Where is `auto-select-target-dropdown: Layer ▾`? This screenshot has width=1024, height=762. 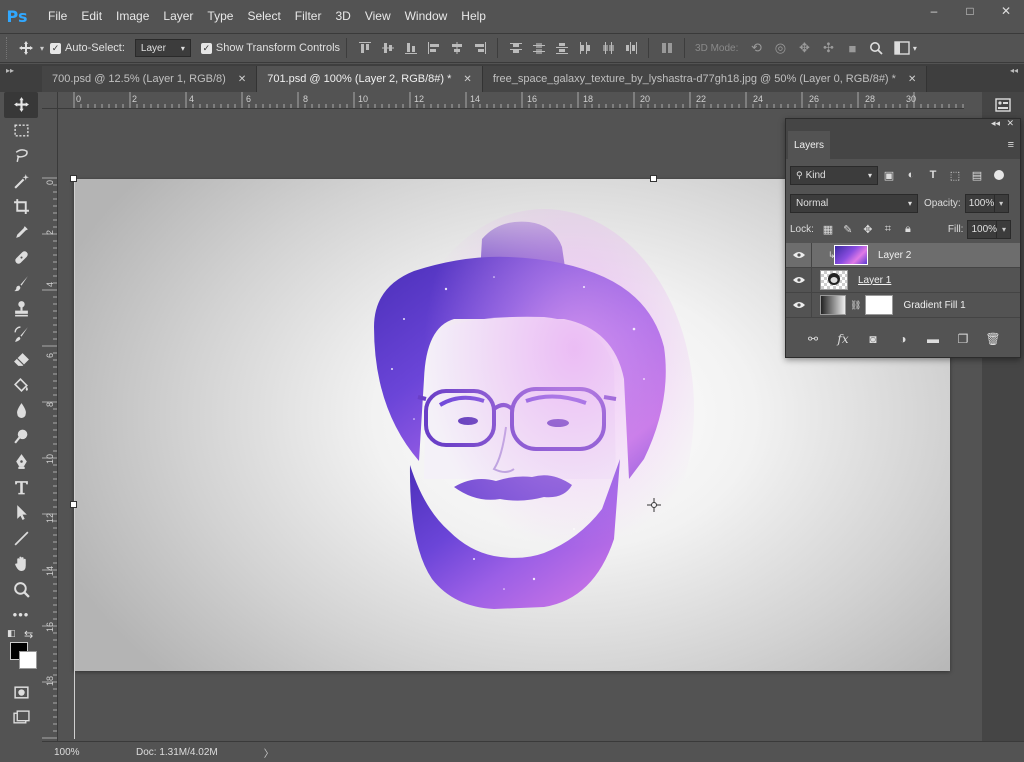
auto-select-target-dropdown: Layer ▾ is located at coordinates (162, 48).